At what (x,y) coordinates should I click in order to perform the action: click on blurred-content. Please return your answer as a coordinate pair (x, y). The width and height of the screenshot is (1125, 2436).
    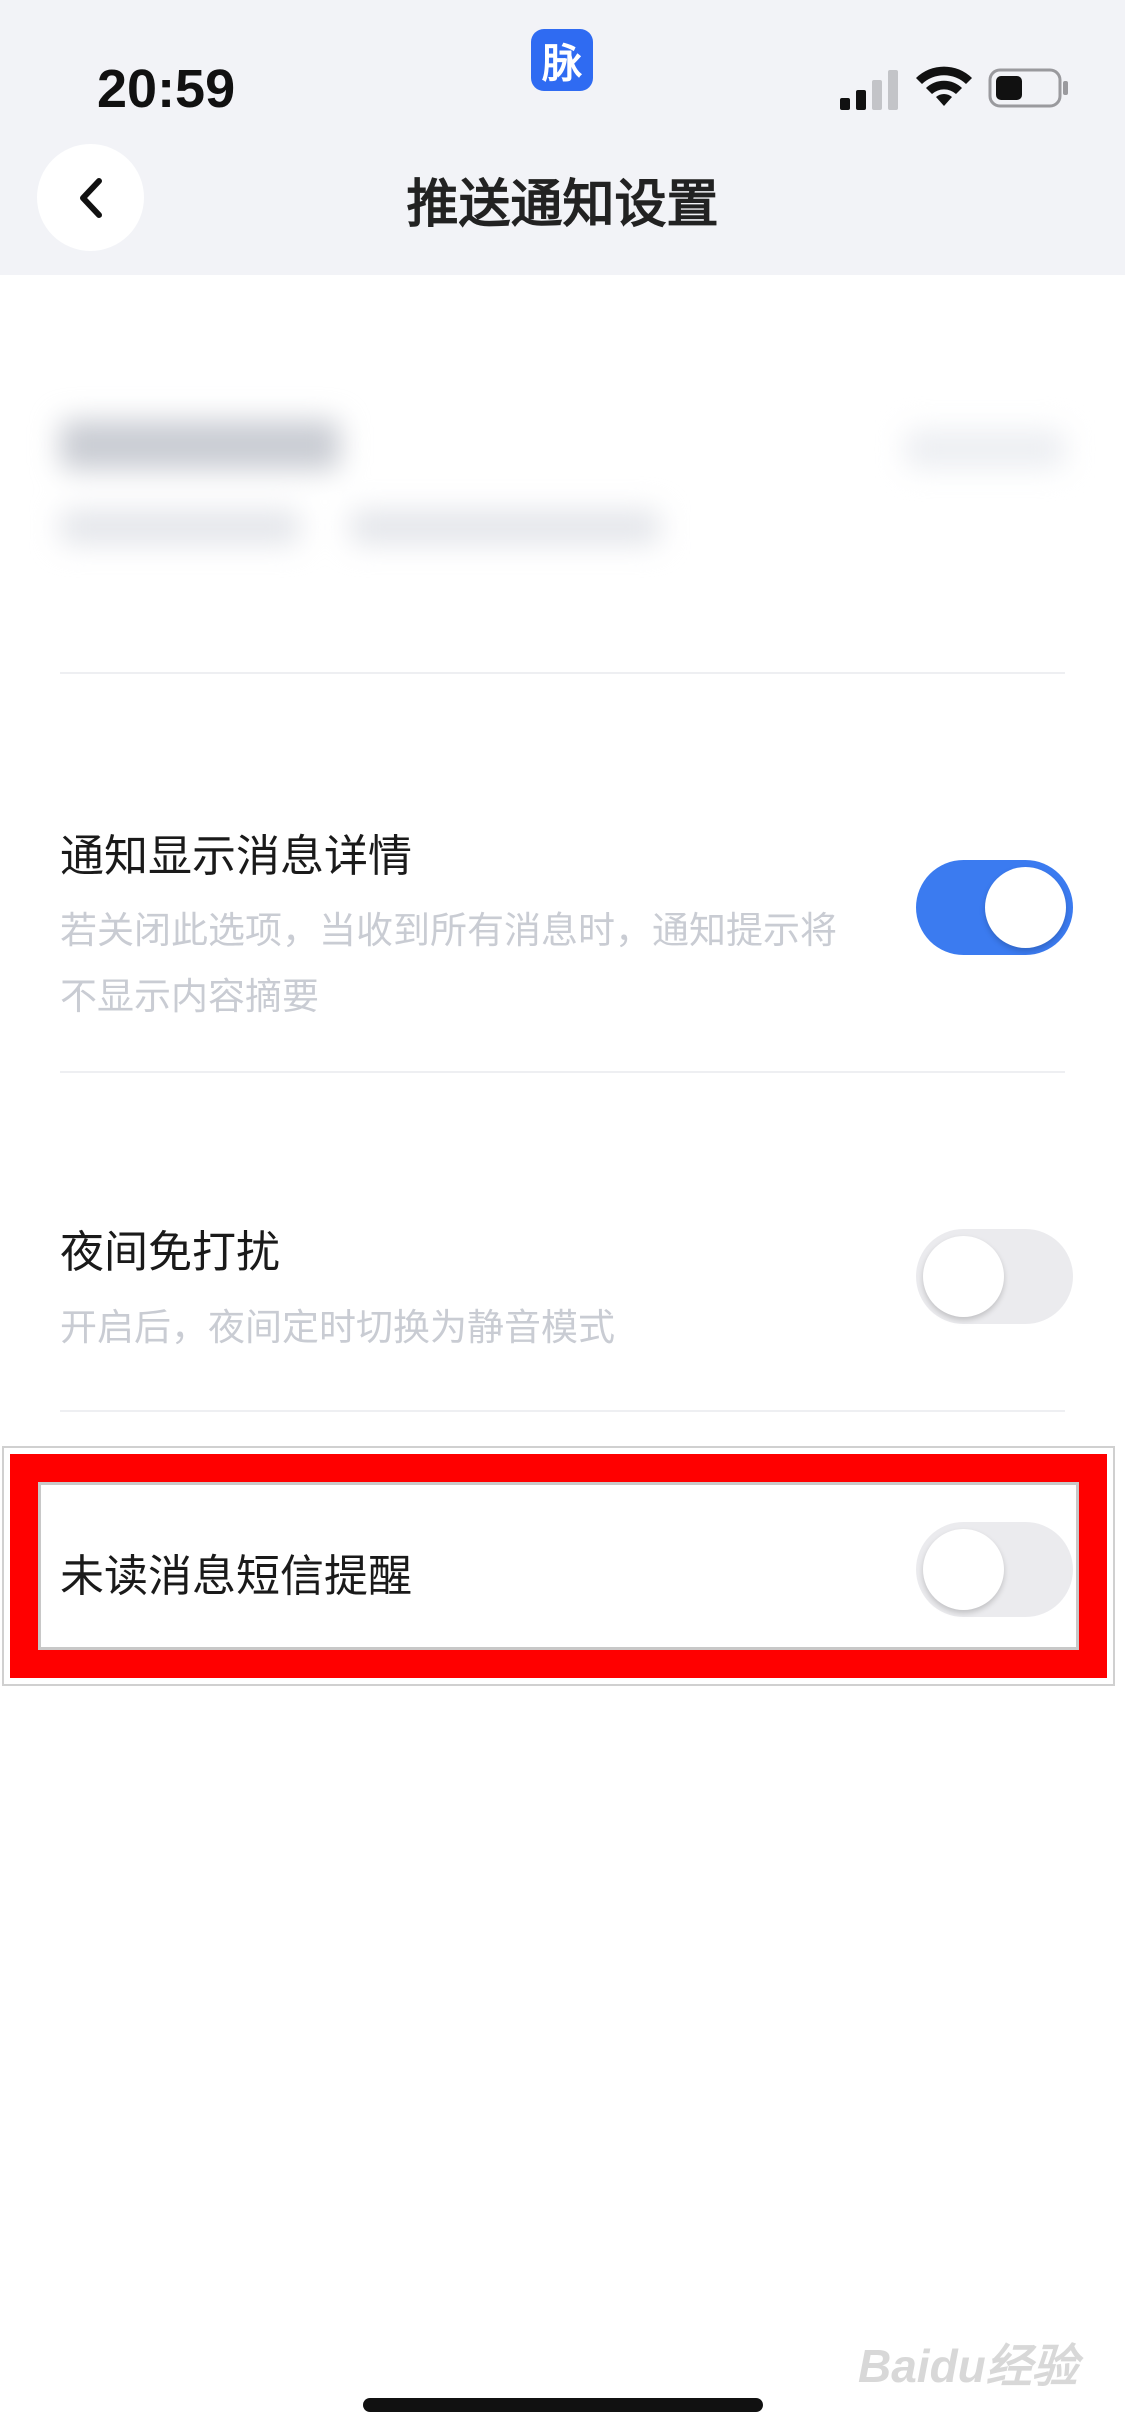
    Looking at the image, I should click on (562, 490).